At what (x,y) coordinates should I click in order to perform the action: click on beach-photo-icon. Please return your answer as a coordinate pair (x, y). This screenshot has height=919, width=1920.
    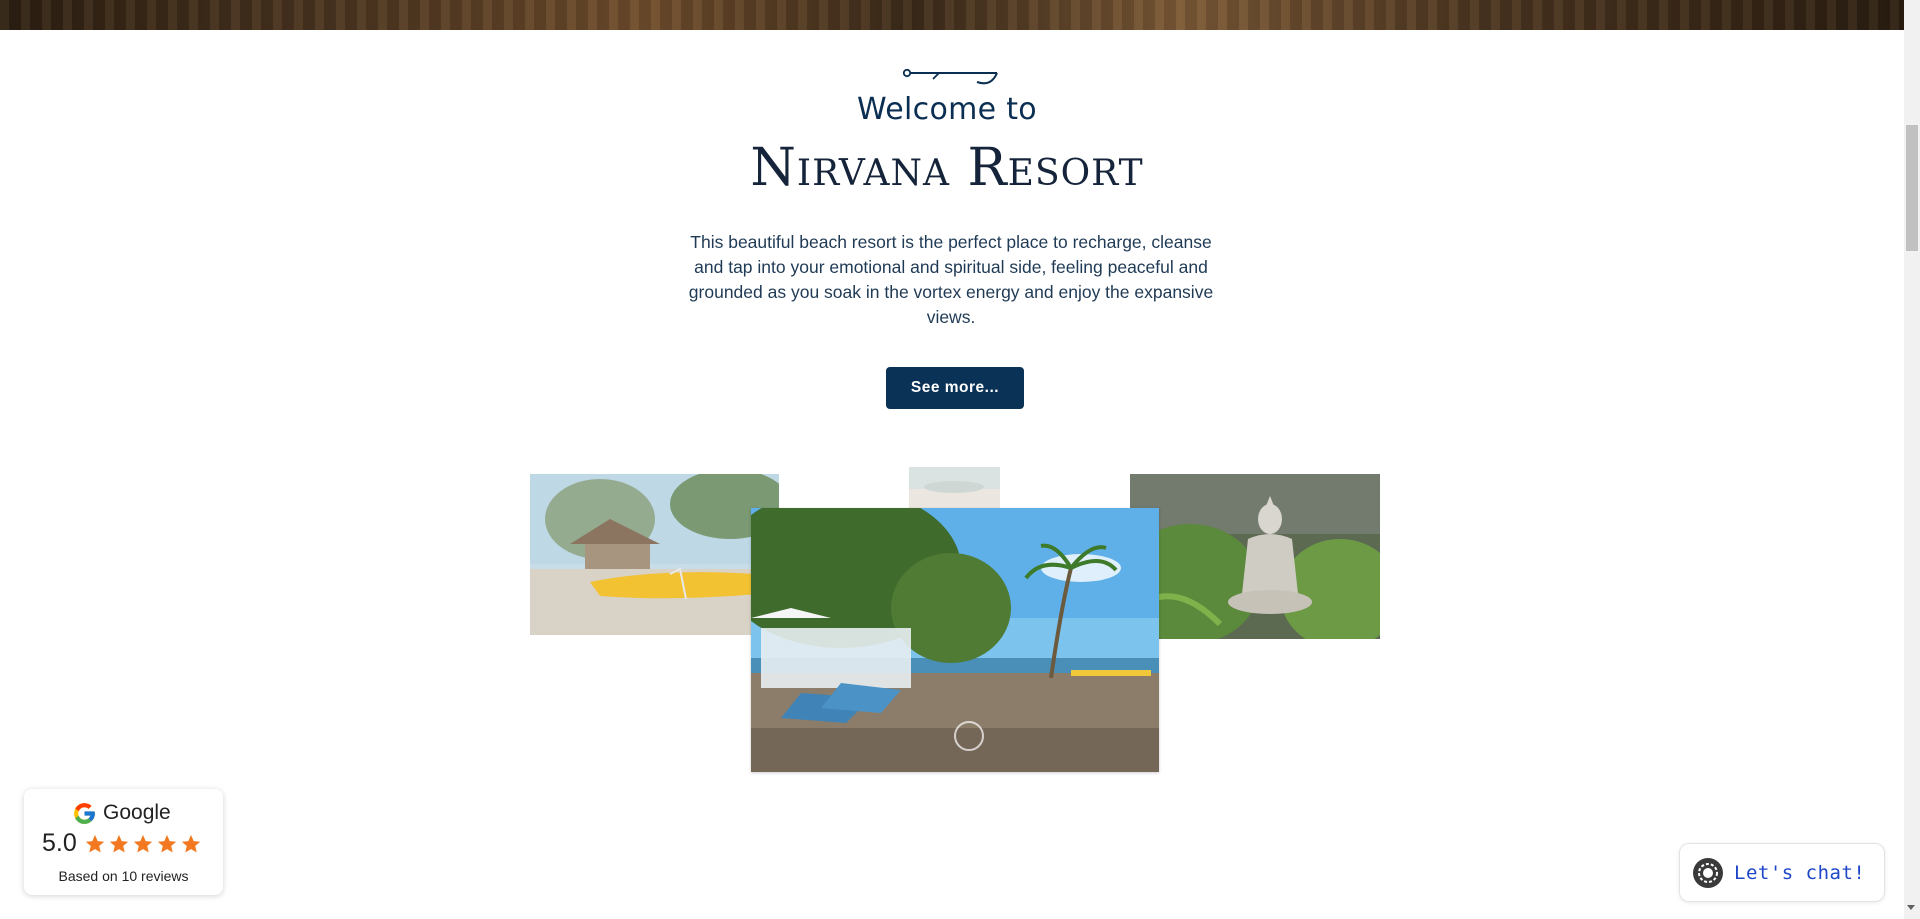
    Looking at the image, I should click on (954, 488).